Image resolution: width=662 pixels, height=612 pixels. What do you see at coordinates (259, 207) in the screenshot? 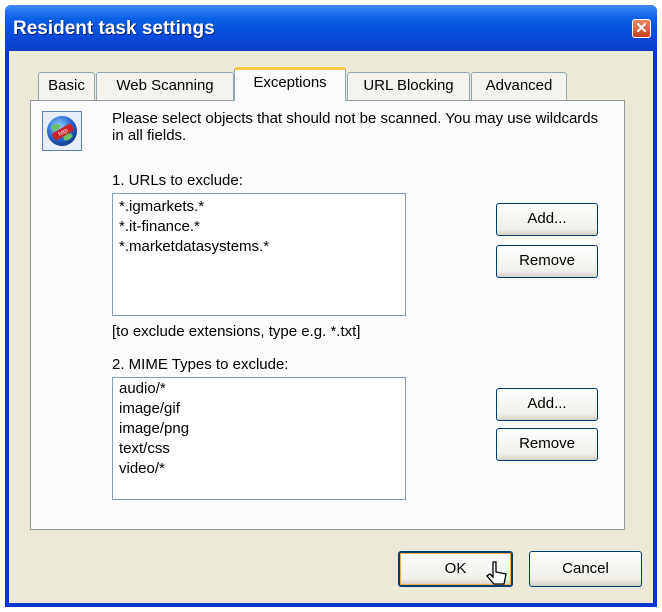
I see `list-item: *.igmarkets.*` at bounding box center [259, 207].